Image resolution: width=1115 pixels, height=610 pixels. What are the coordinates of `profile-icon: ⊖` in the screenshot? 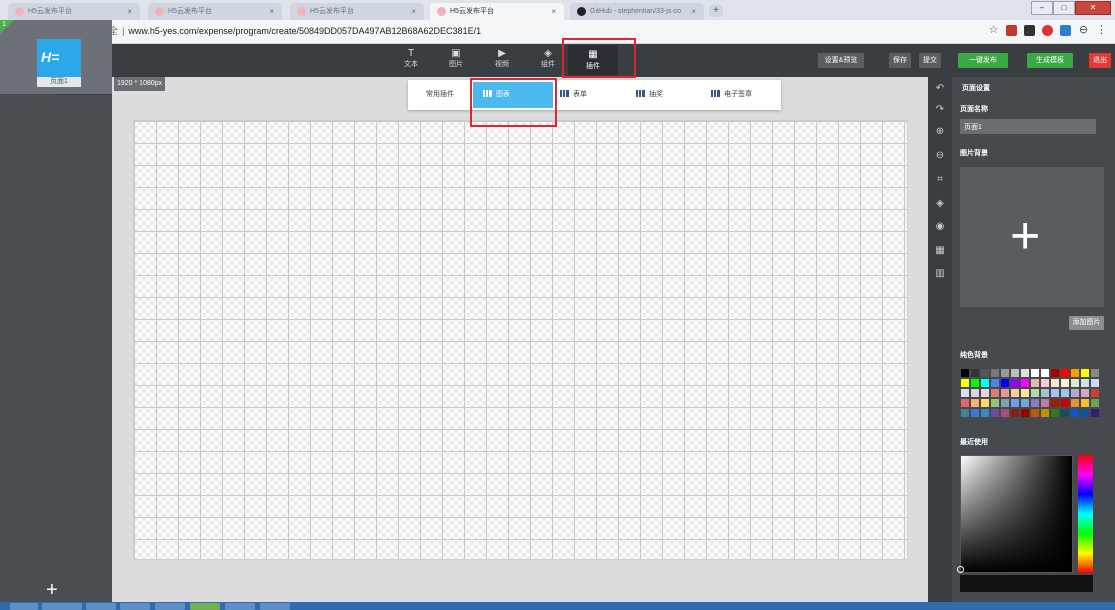 It's located at (1083, 30).